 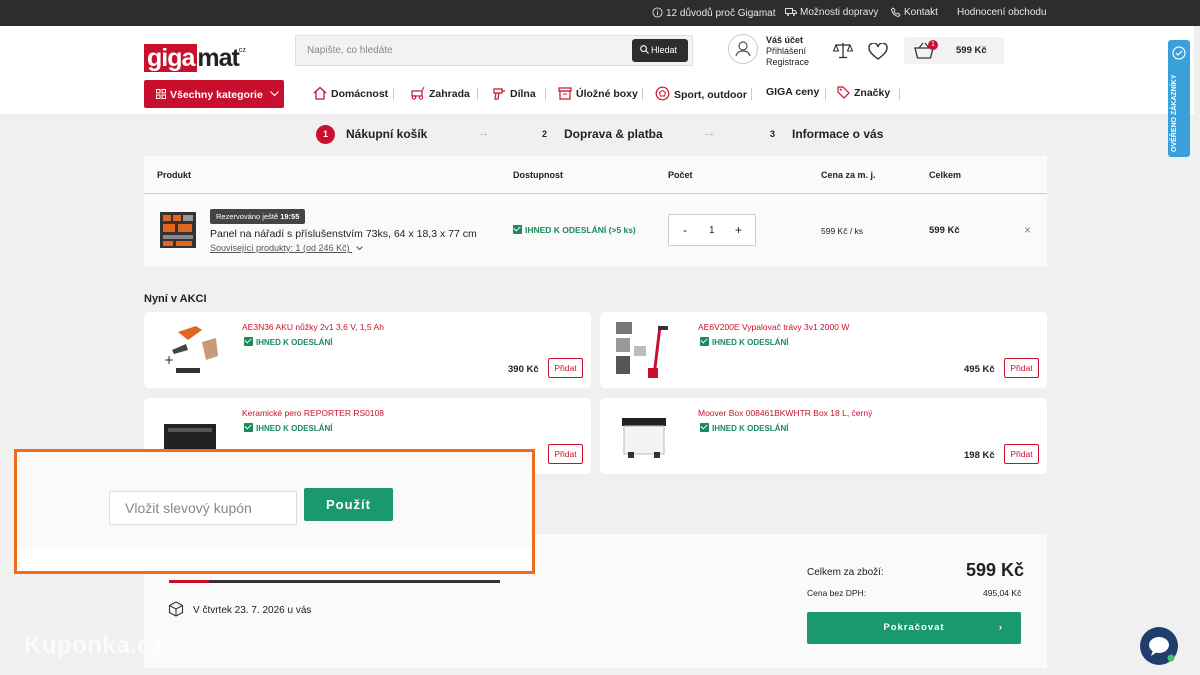 What do you see at coordinates (914, 12) in the screenshot?
I see `contact-link: Kontakt` at bounding box center [914, 12].